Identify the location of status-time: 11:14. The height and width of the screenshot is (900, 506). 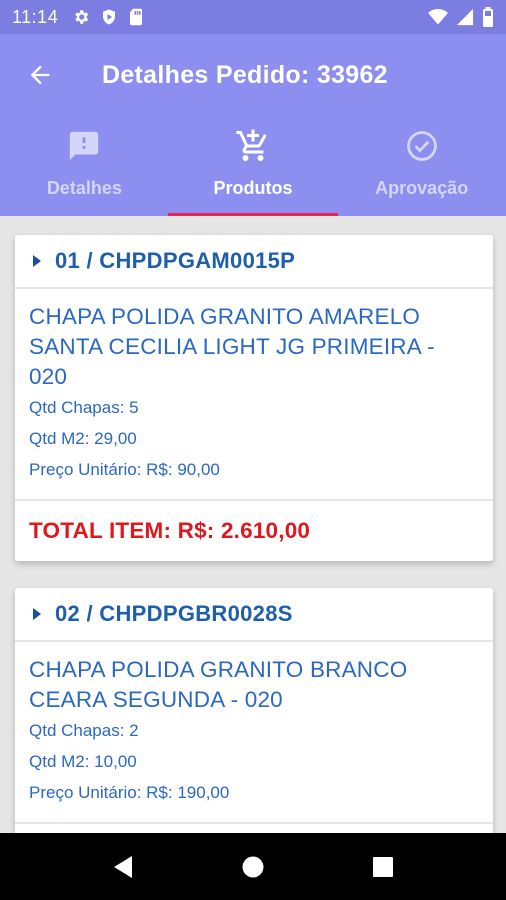
(35, 16).